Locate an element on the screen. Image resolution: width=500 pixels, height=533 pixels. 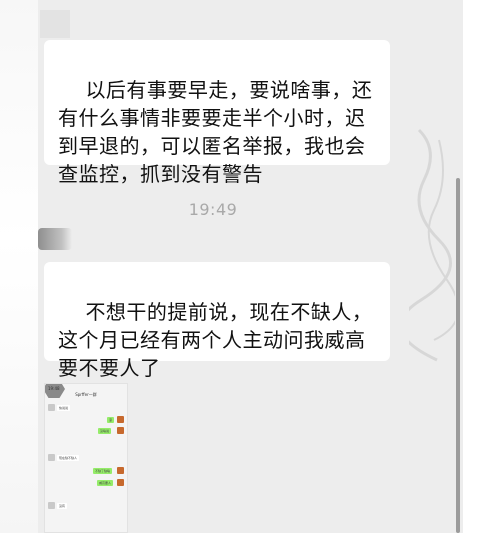
thumbnail-chat-title: Sprffer一群 is located at coordinates (86, 394).